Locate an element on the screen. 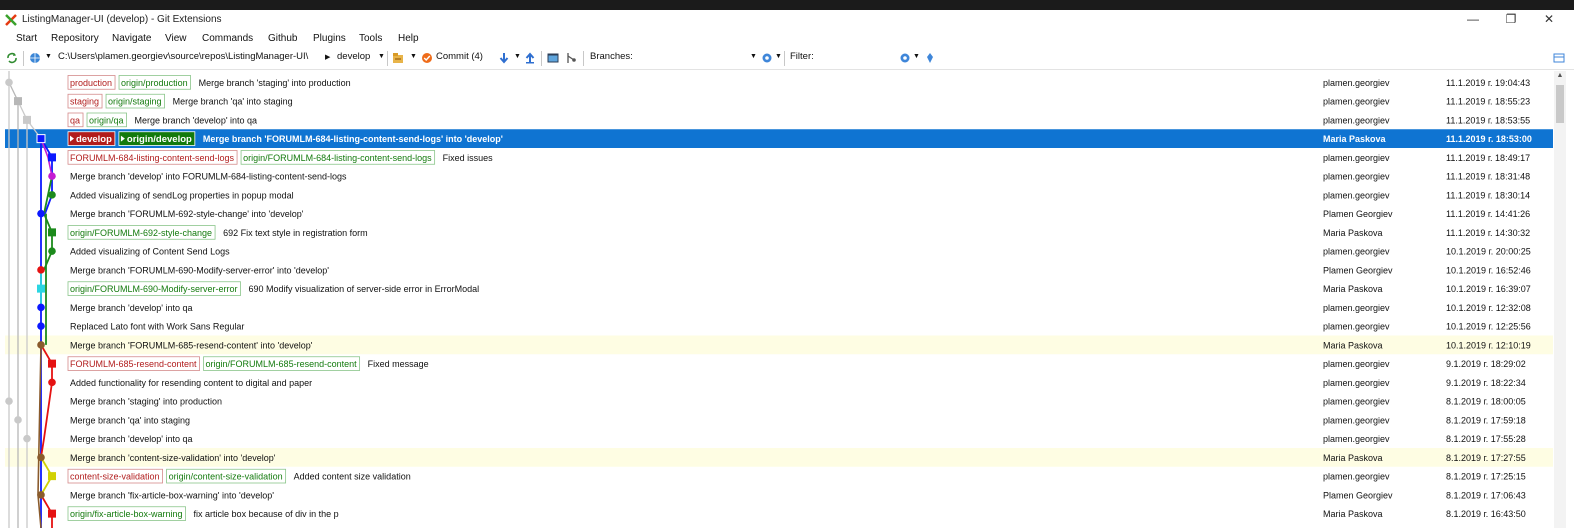  remote-branch-tag: origin/staging is located at coordinates (135, 101).